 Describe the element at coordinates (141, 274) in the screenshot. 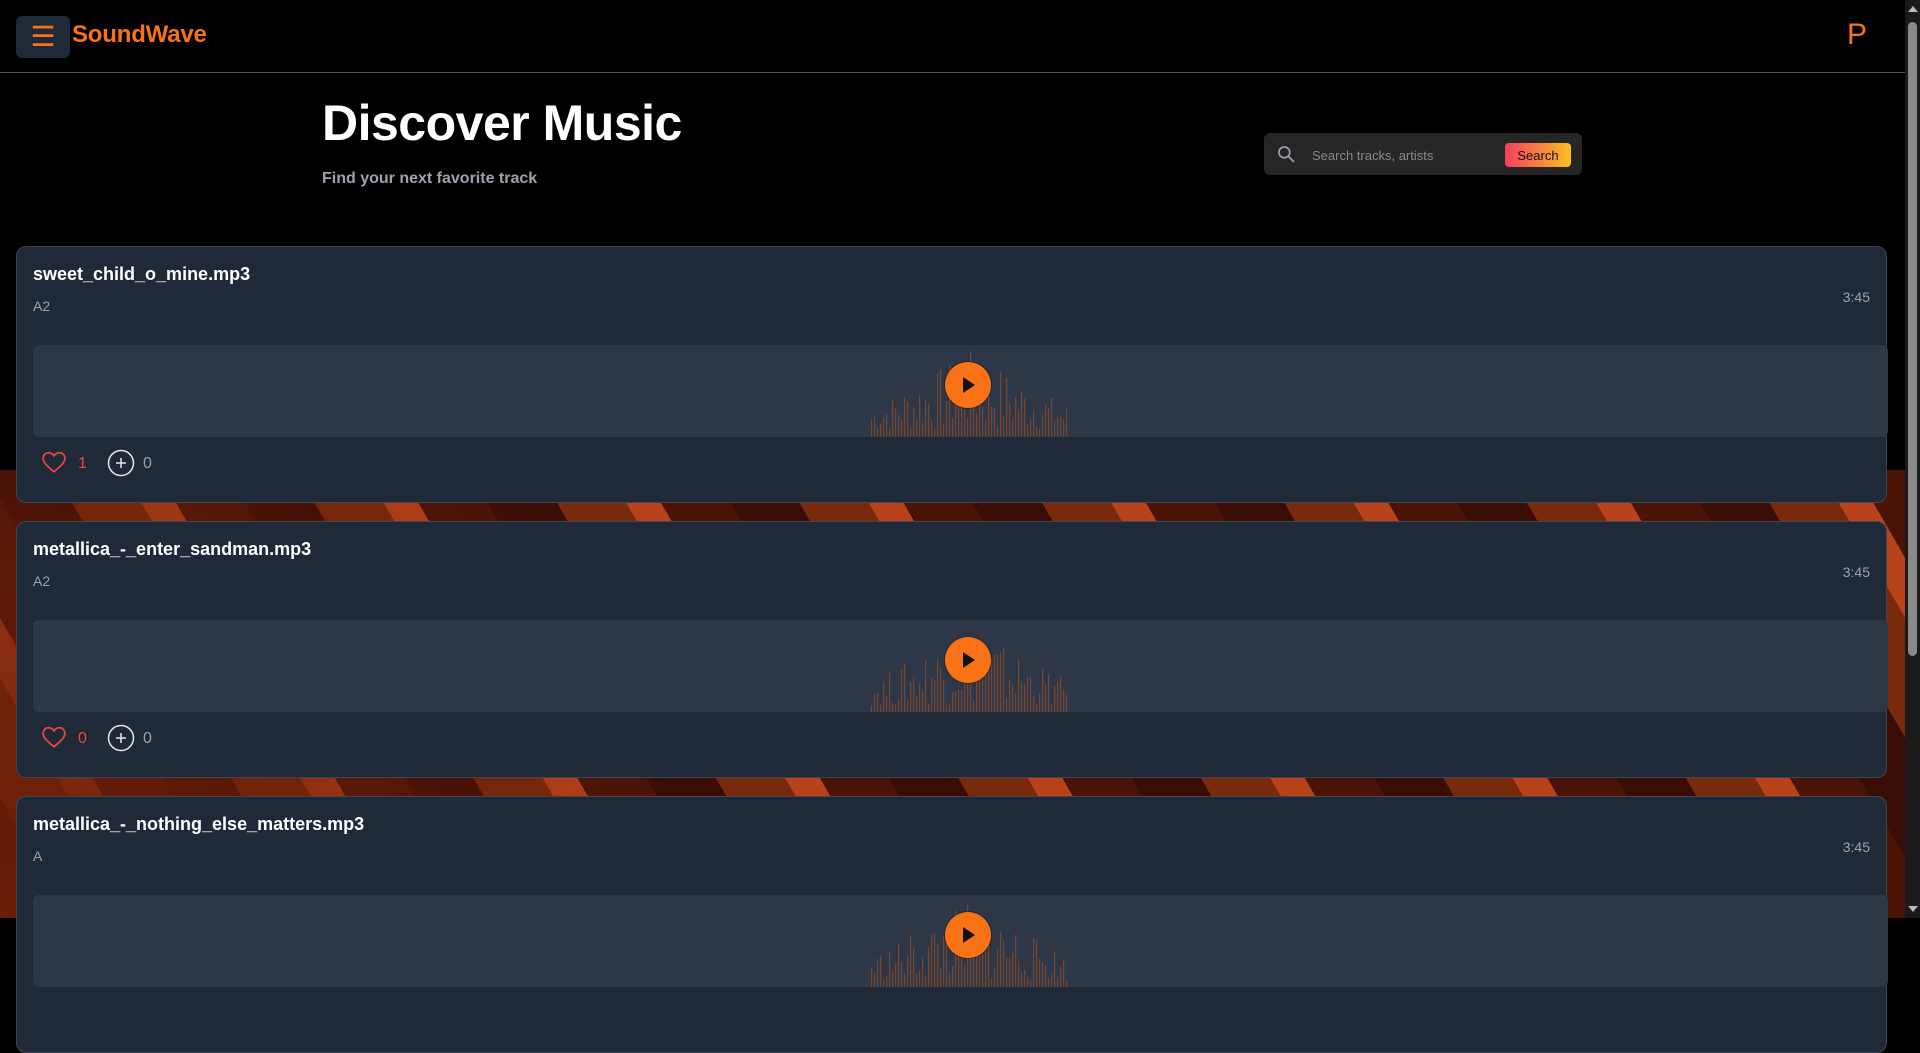

I see `track-title: sweet_child_o_mine.mp3` at that location.